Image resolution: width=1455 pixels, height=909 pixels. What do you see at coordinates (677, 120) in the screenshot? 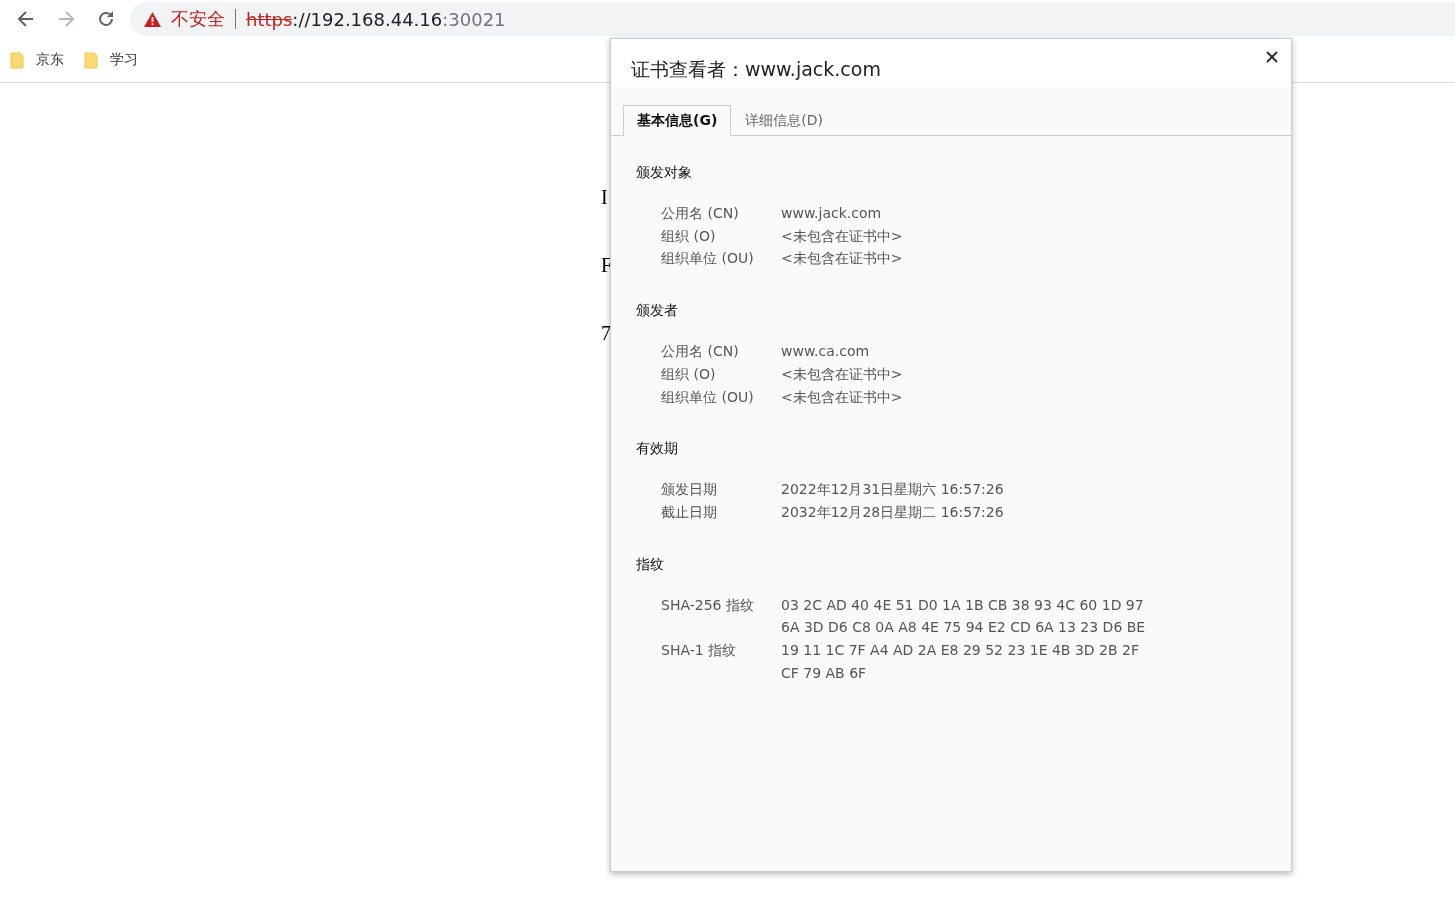
I see `tab: 基本信息(G)` at bounding box center [677, 120].